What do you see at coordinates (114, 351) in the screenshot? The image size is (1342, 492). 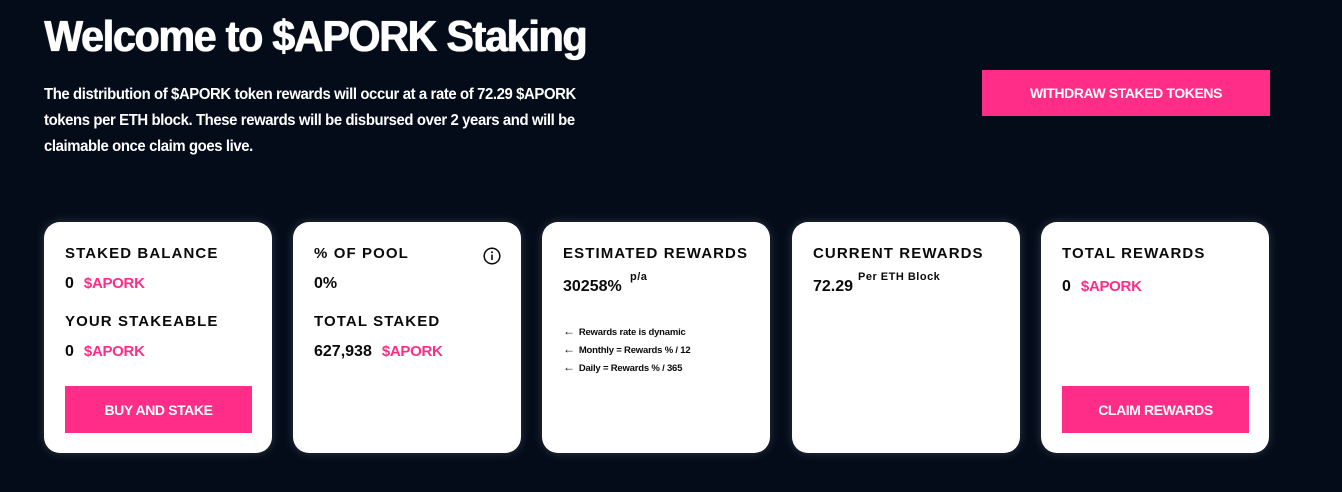 I see `your-stakeable-token: $APORK` at bounding box center [114, 351].